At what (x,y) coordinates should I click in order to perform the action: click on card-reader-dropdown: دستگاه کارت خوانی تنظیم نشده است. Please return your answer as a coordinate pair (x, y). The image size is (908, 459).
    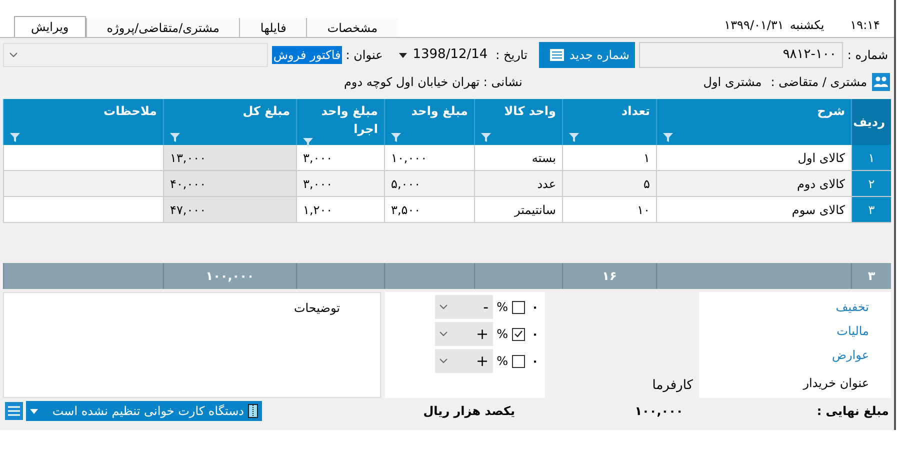
    Looking at the image, I should click on (144, 411).